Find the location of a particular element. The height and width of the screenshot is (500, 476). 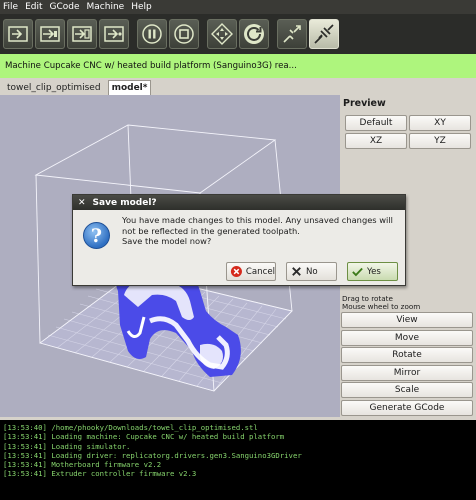

pause-button is located at coordinates (152, 34).